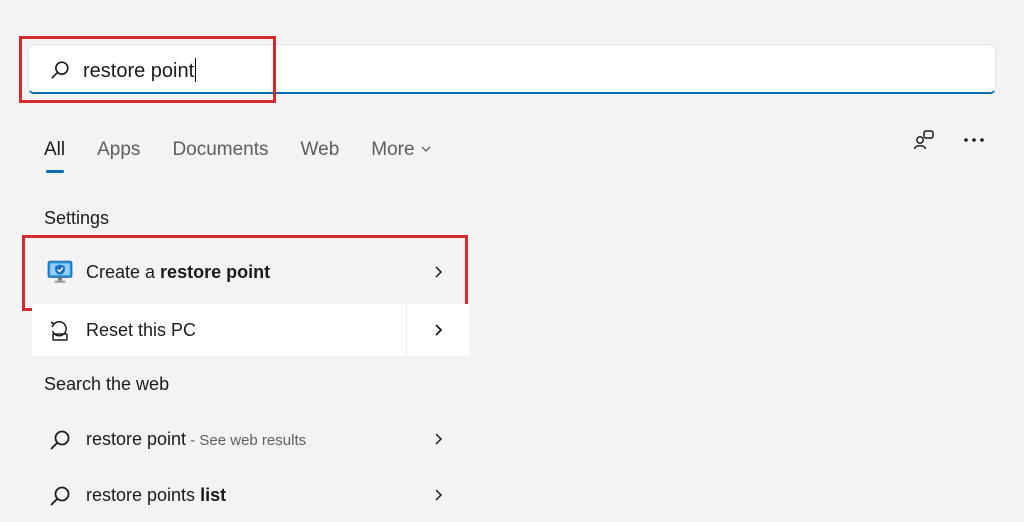  Describe the element at coordinates (156, 494) in the screenshot. I see `result-label: restore points list` at that location.